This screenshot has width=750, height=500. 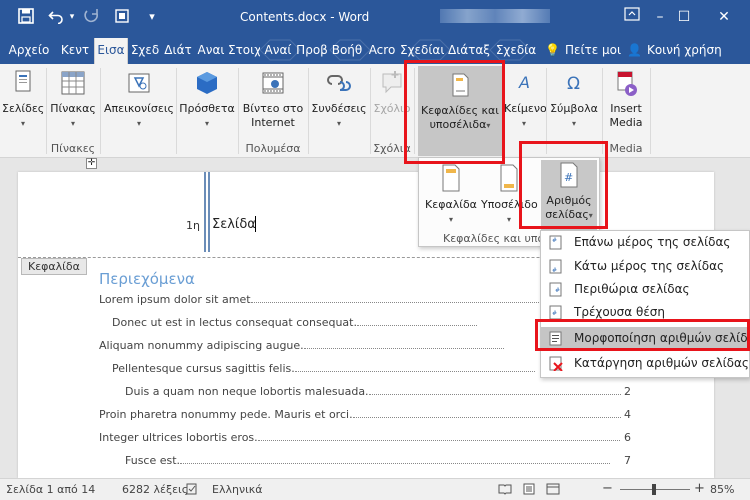 What do you see at coordinates (325, 368) in the screenshot?
I see `toc-entry: Pellentesque cursus sagittis felis.` at bounding box center [325, 368].